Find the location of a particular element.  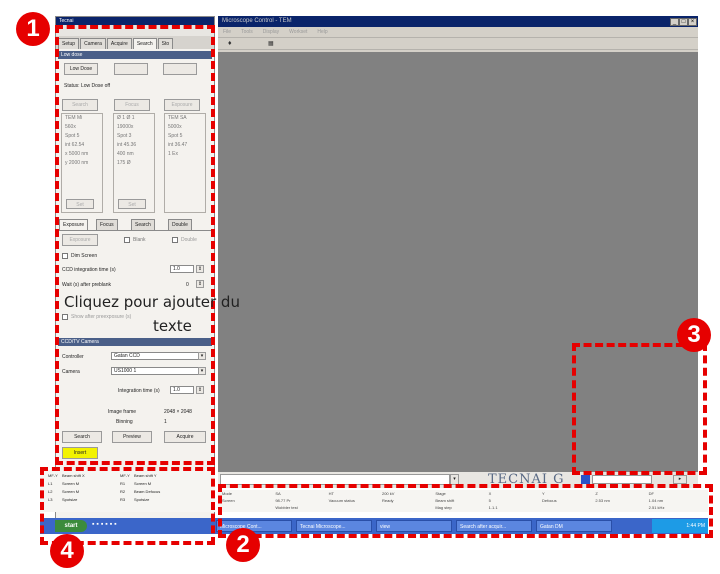

marker-1: 1 is located at coordinates (33, 29).